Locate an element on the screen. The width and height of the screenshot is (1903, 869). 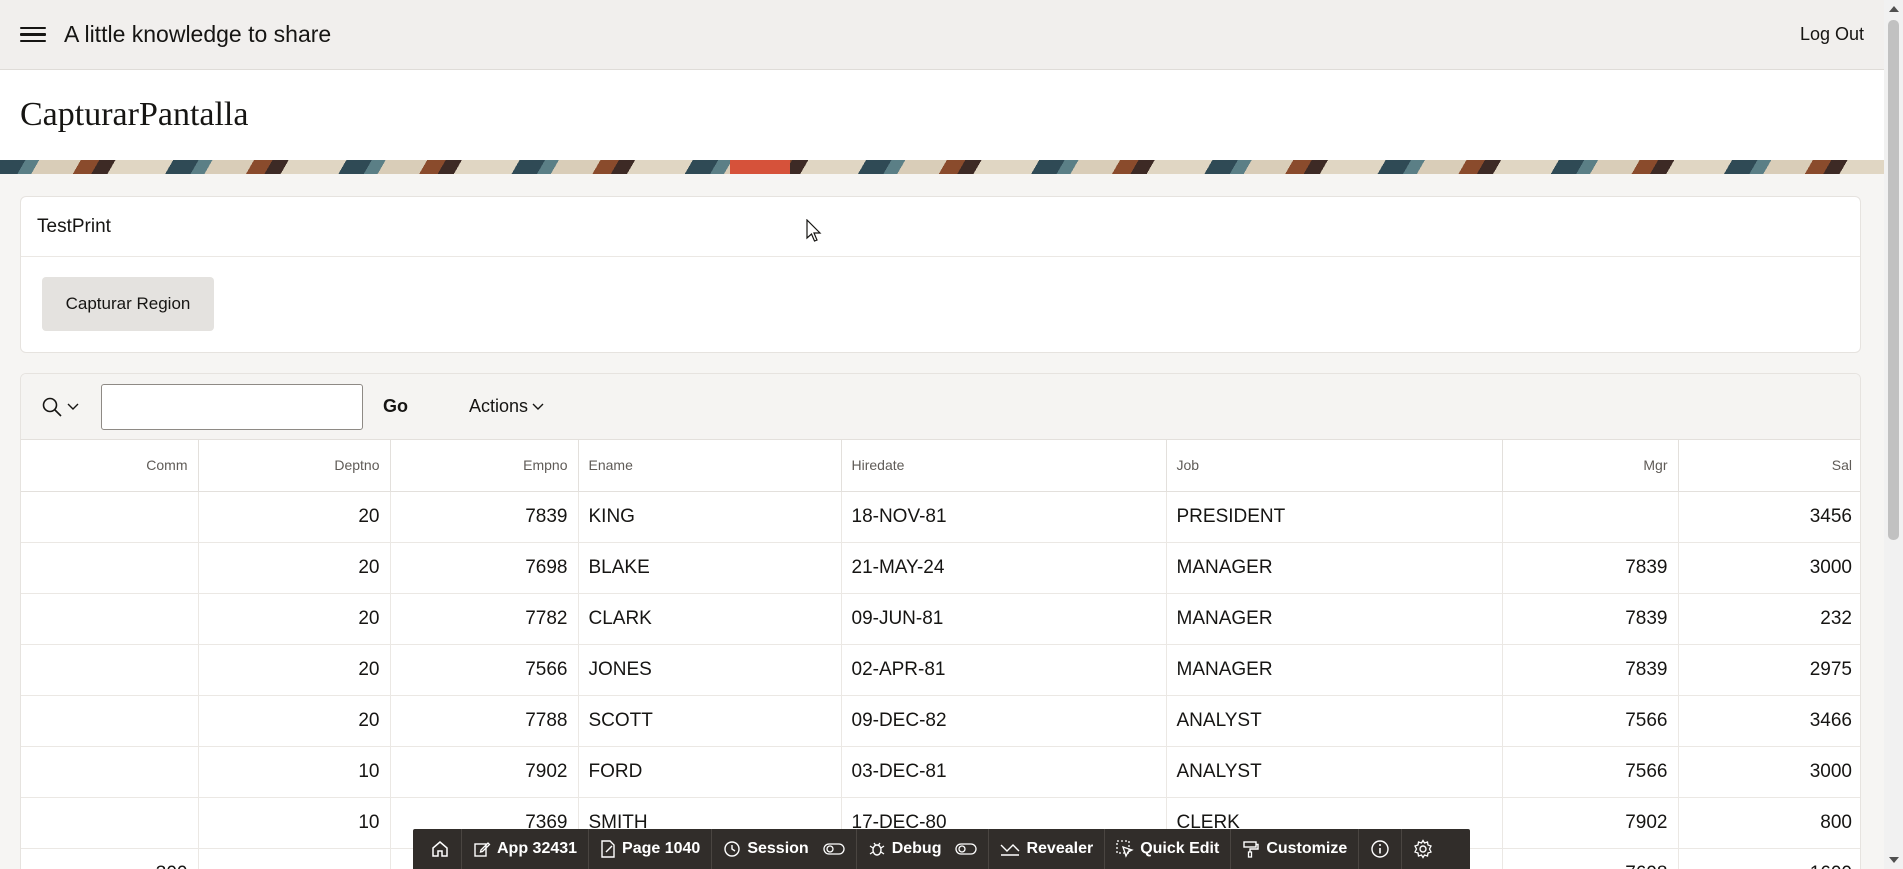
cell-hiredate: 03-DEC-81 is located at coordinates (1004, 772).